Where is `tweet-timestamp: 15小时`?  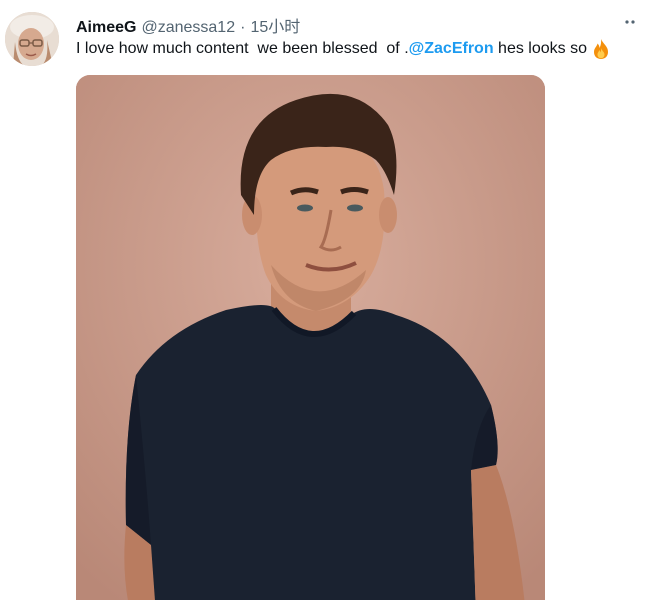
tweet-timestamp: 15小时 is located at coordinates (275, 25).